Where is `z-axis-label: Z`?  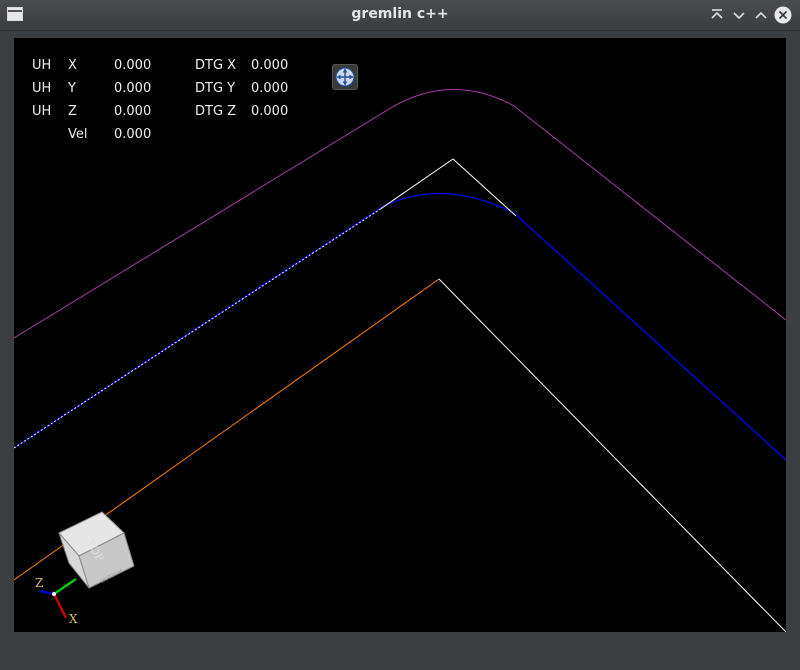
z-axis-label: Z is located at coordinates (39, 583).